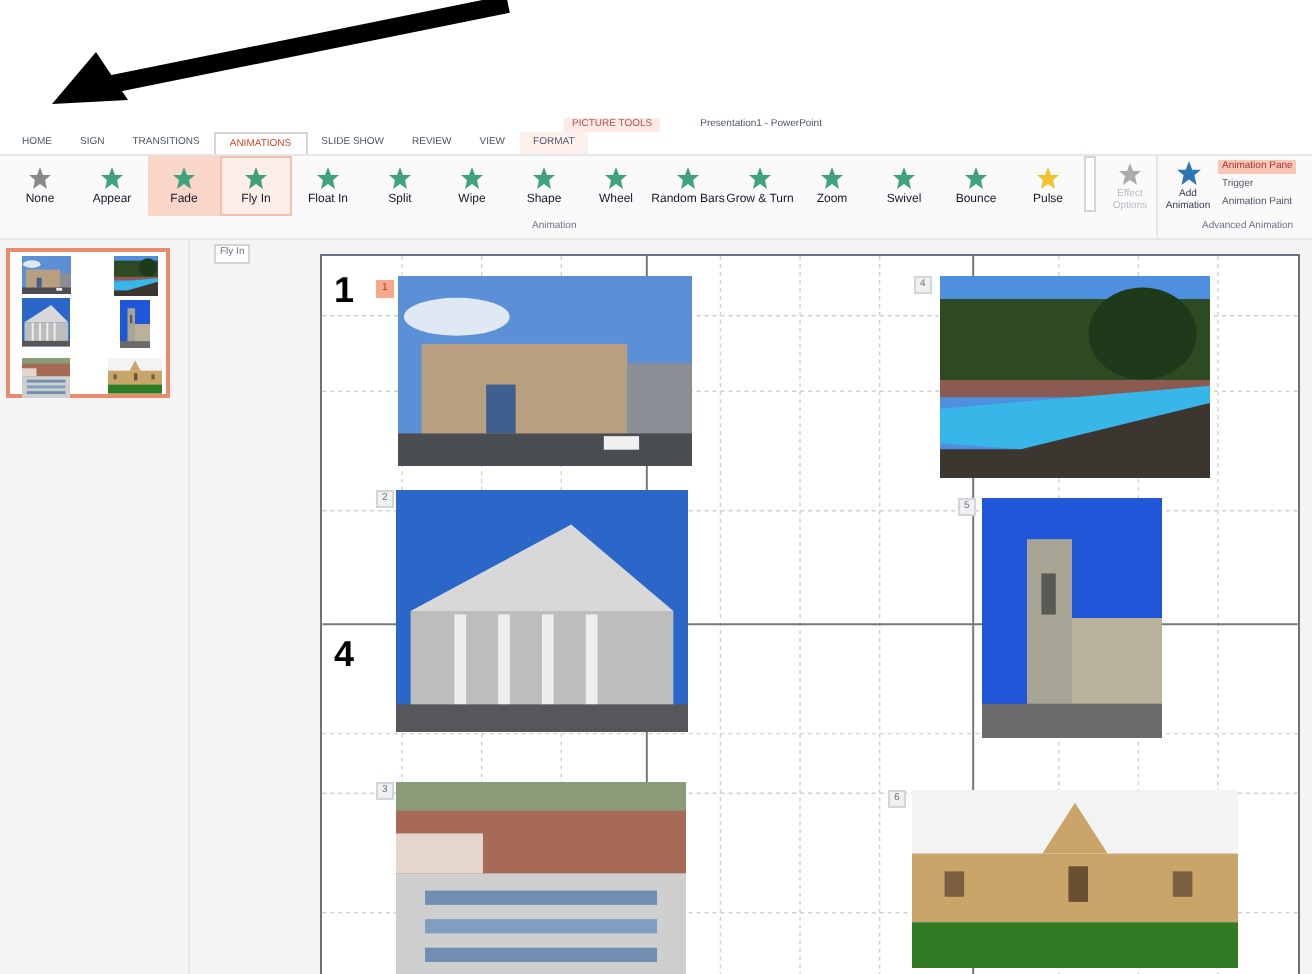 The width and height of the screenshot is (1312, 974). What do you see at coordinates (88, 323) in the screenshot?
I see `slide-thumbnail` at bounding box center [88, 323].